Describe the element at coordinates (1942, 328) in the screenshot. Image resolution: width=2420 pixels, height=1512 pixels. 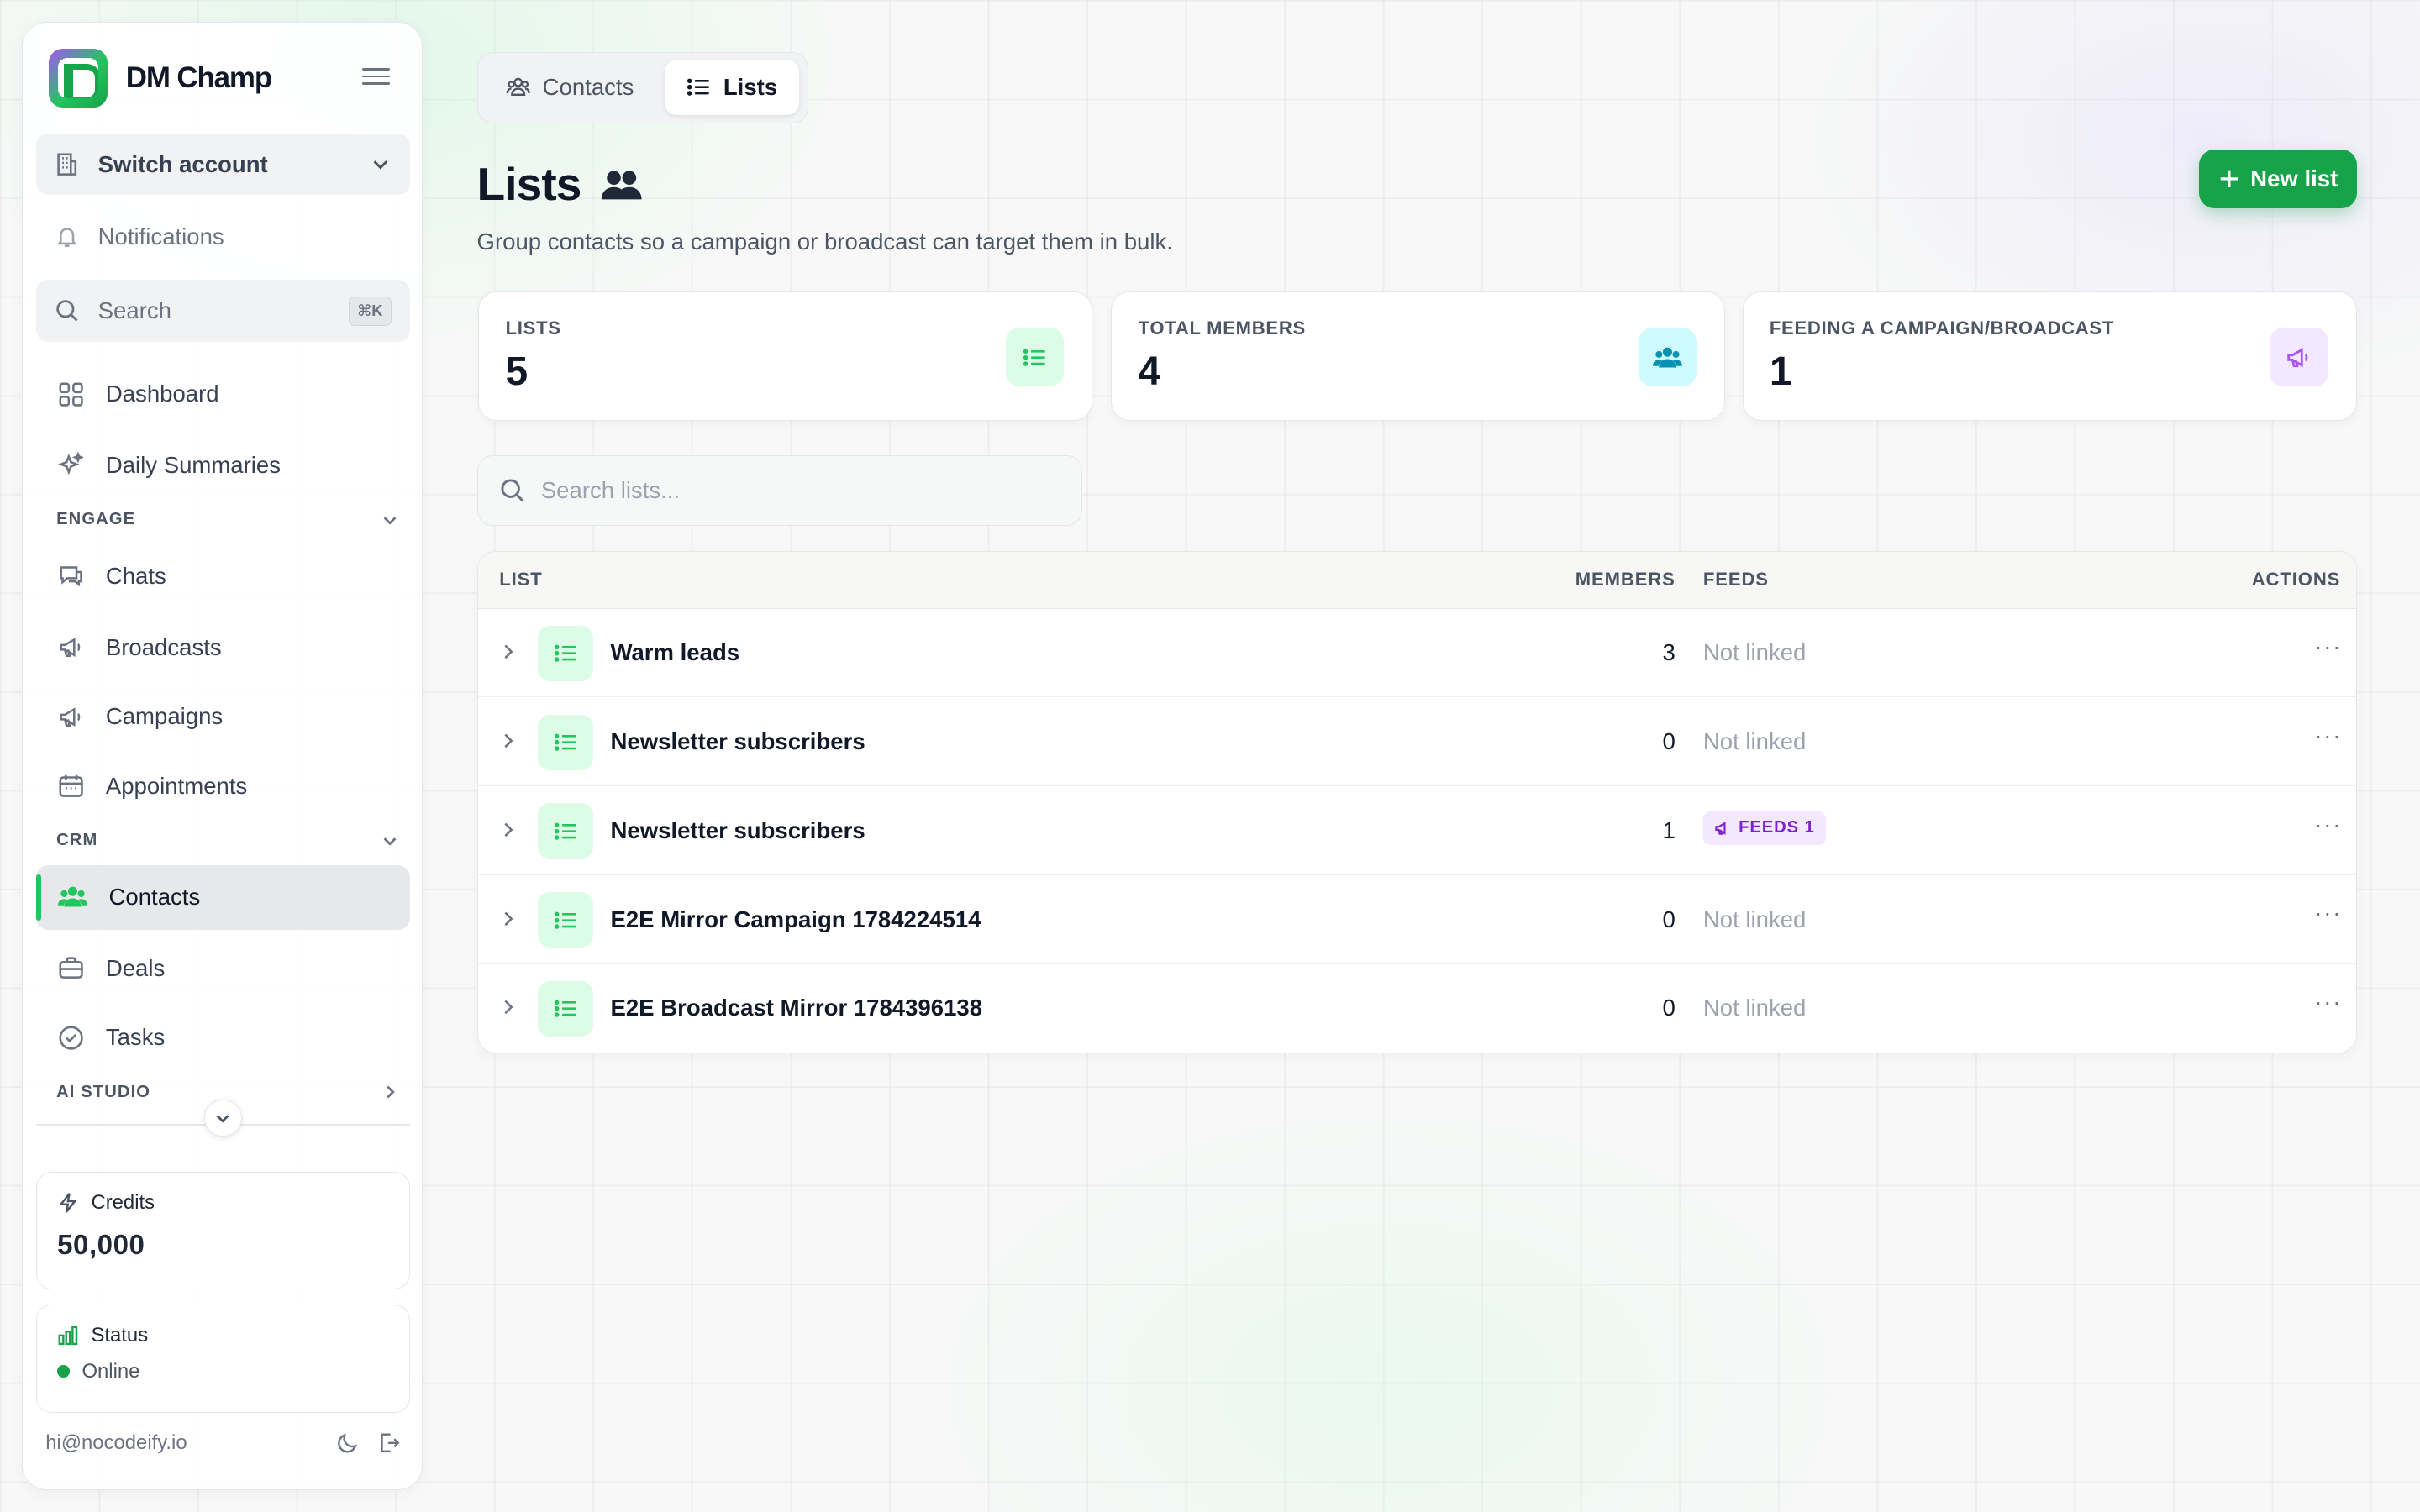
I see `stat-label: FEEDING A CAMPAIGN/BROADCAST` at that location.